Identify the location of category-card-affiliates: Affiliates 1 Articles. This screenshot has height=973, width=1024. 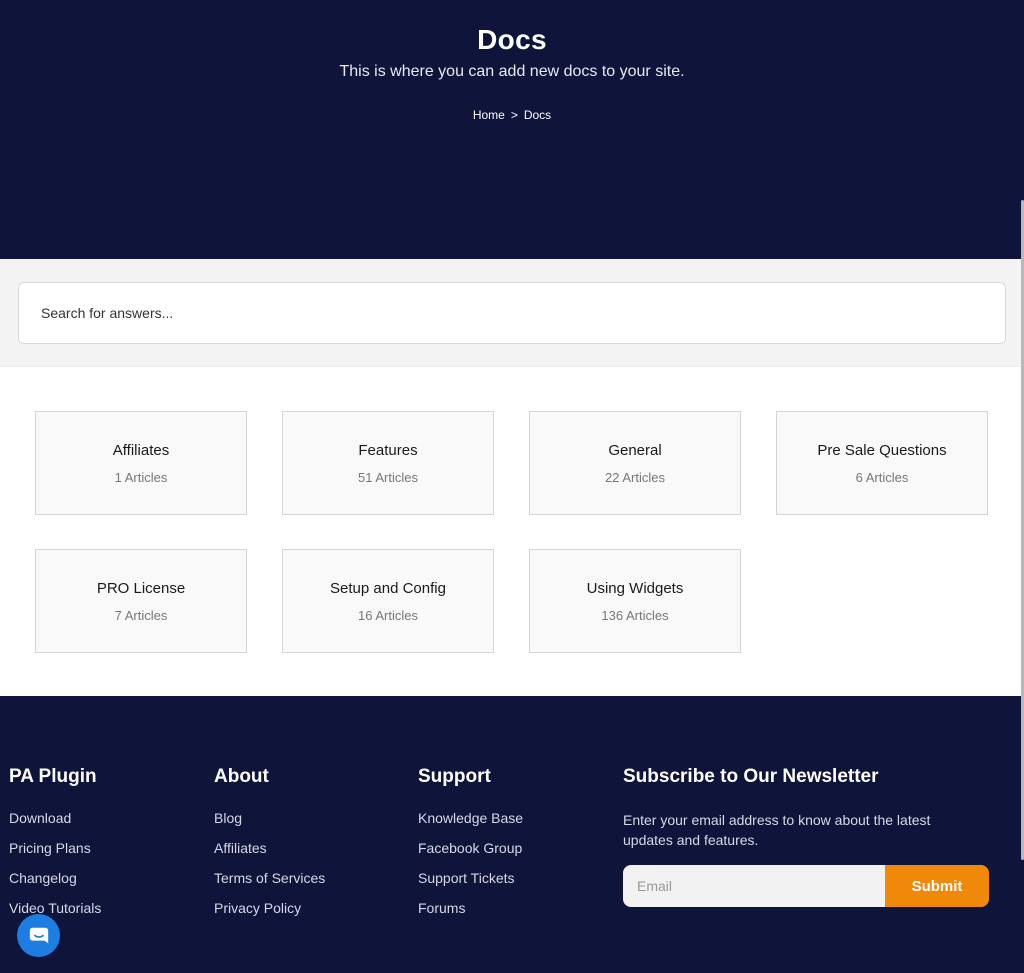
(141, 463).